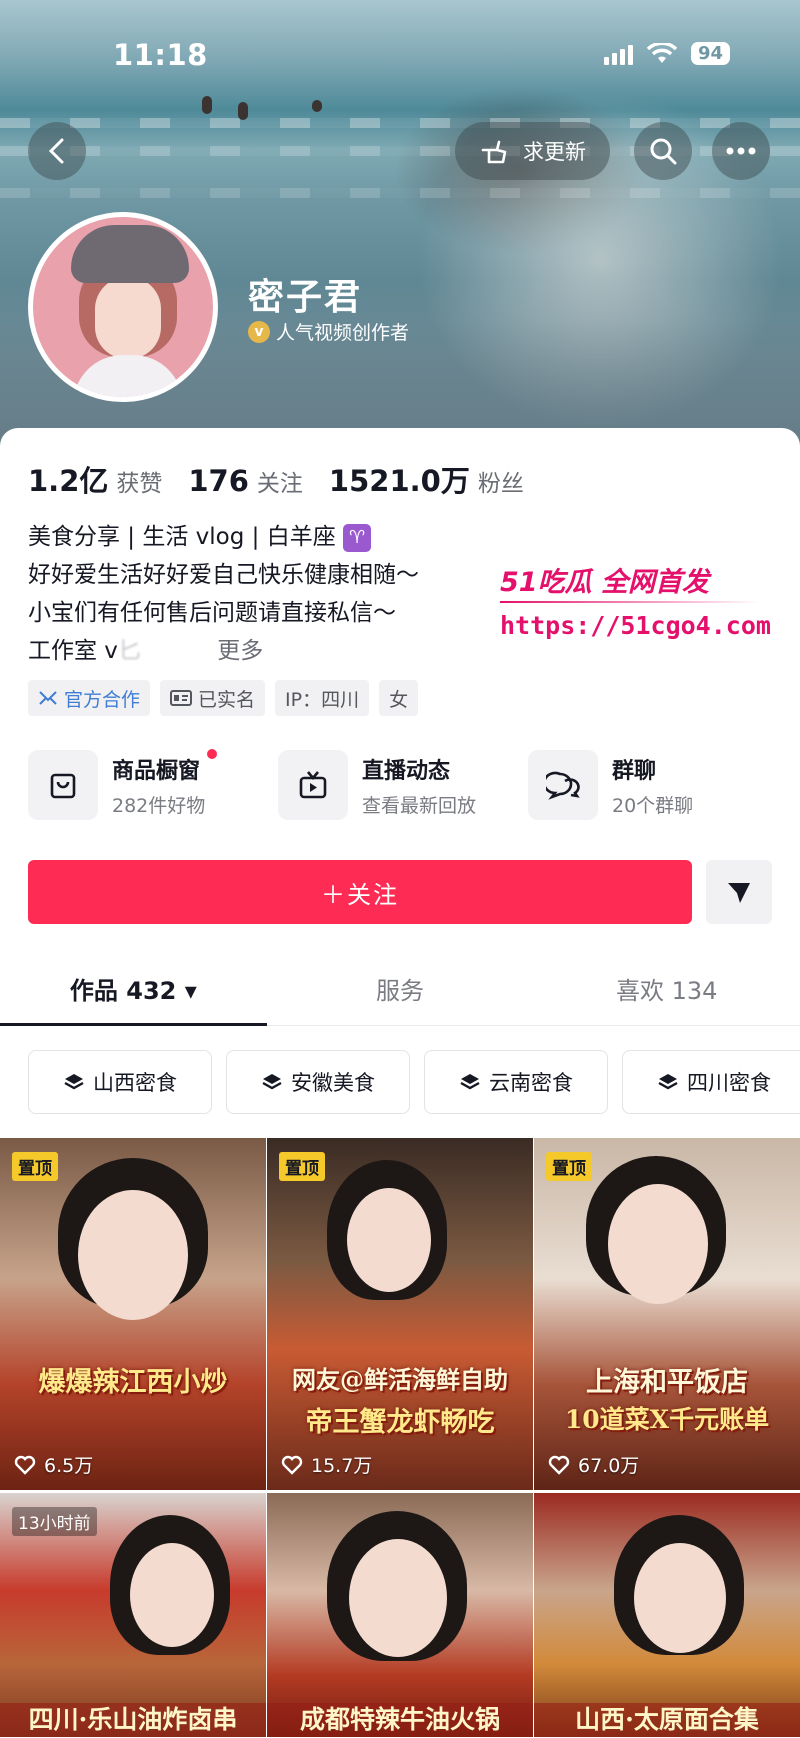 The width and height of the screenshot is (800, 1738). Describe the element at coordinates (123, 307) in the screenshot. I see `avatar` at that location.